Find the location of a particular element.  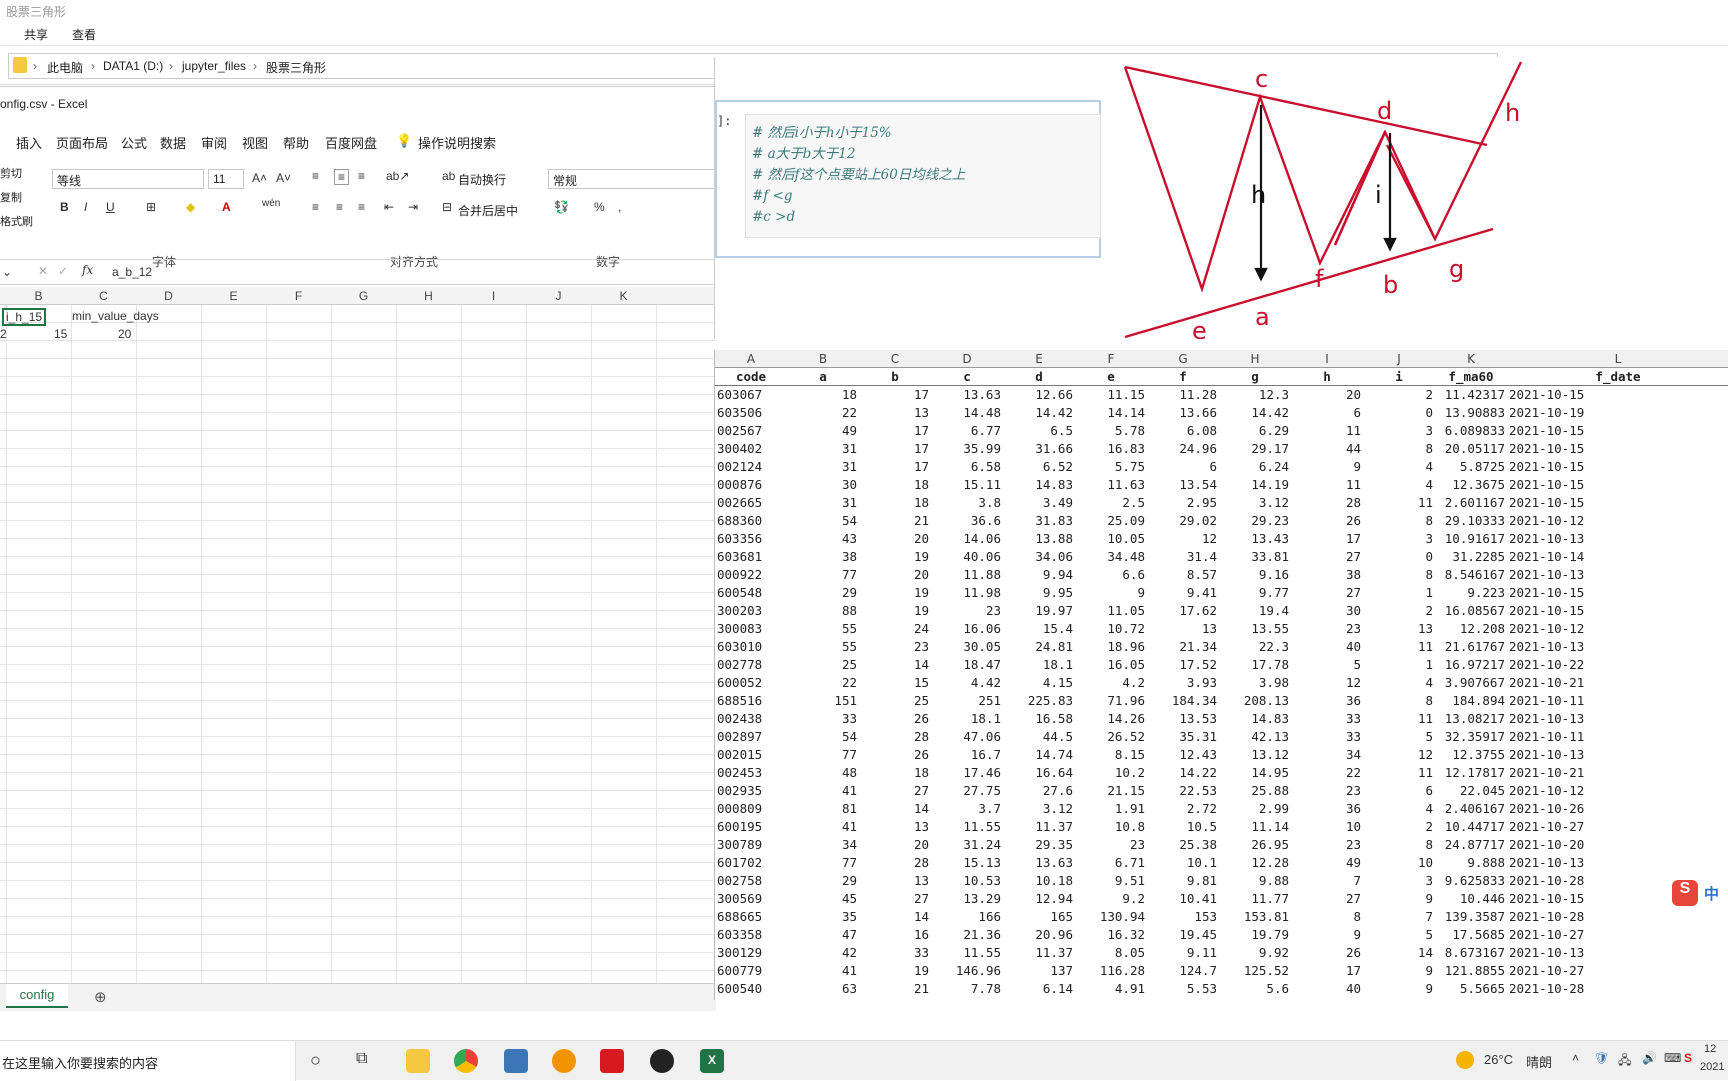

table-cell: 3 is located at coordinates (1398, 538).